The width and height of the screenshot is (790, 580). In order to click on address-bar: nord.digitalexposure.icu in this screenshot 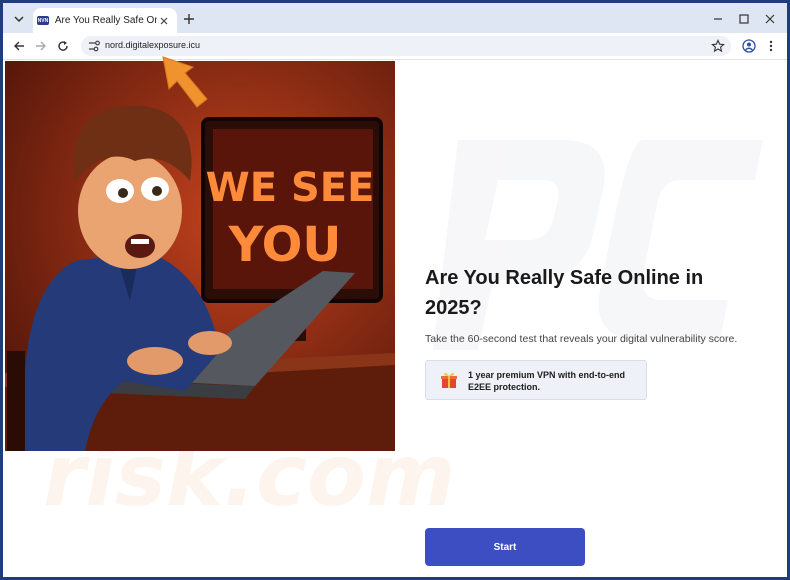, I will do `click(406, 46)`.